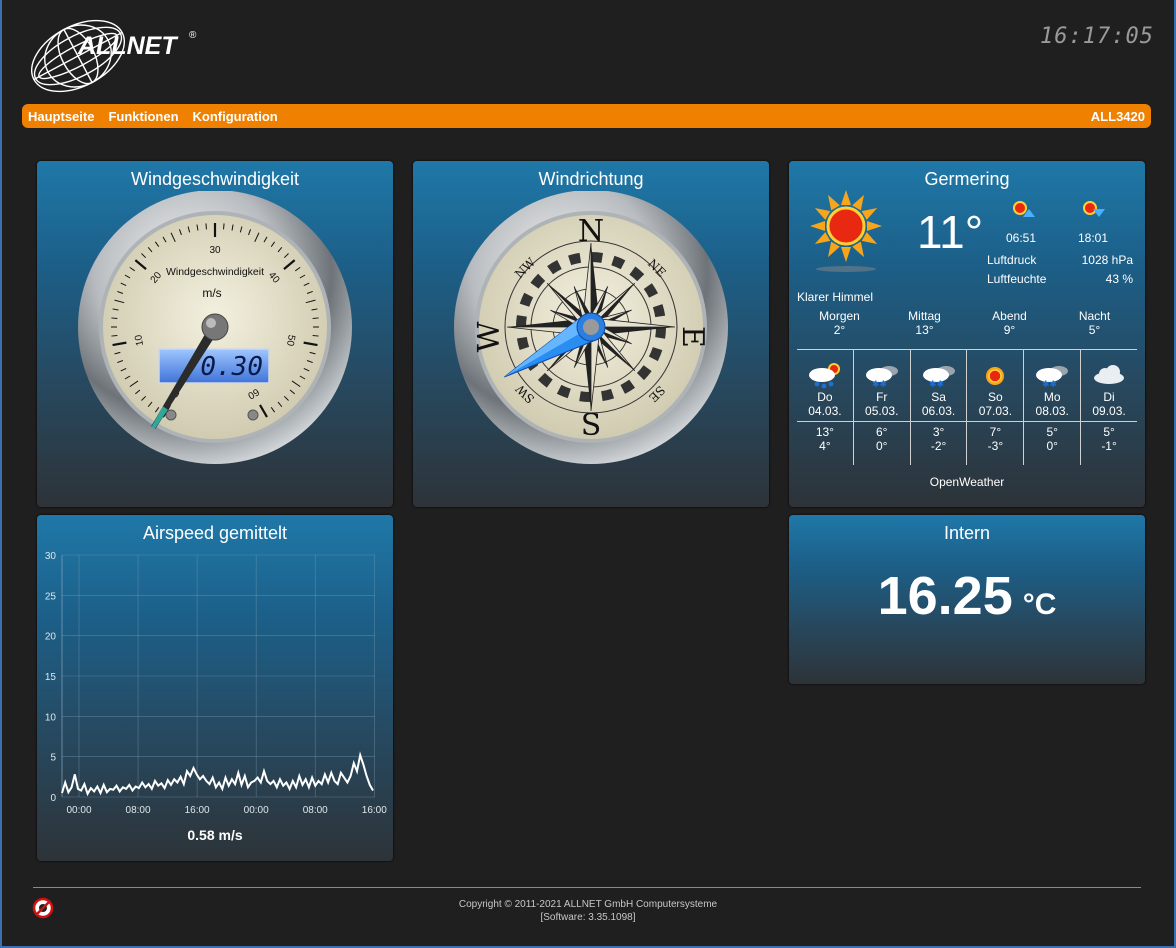  I want to click on pressure-label: Luftdruck, so click(1012, 260).